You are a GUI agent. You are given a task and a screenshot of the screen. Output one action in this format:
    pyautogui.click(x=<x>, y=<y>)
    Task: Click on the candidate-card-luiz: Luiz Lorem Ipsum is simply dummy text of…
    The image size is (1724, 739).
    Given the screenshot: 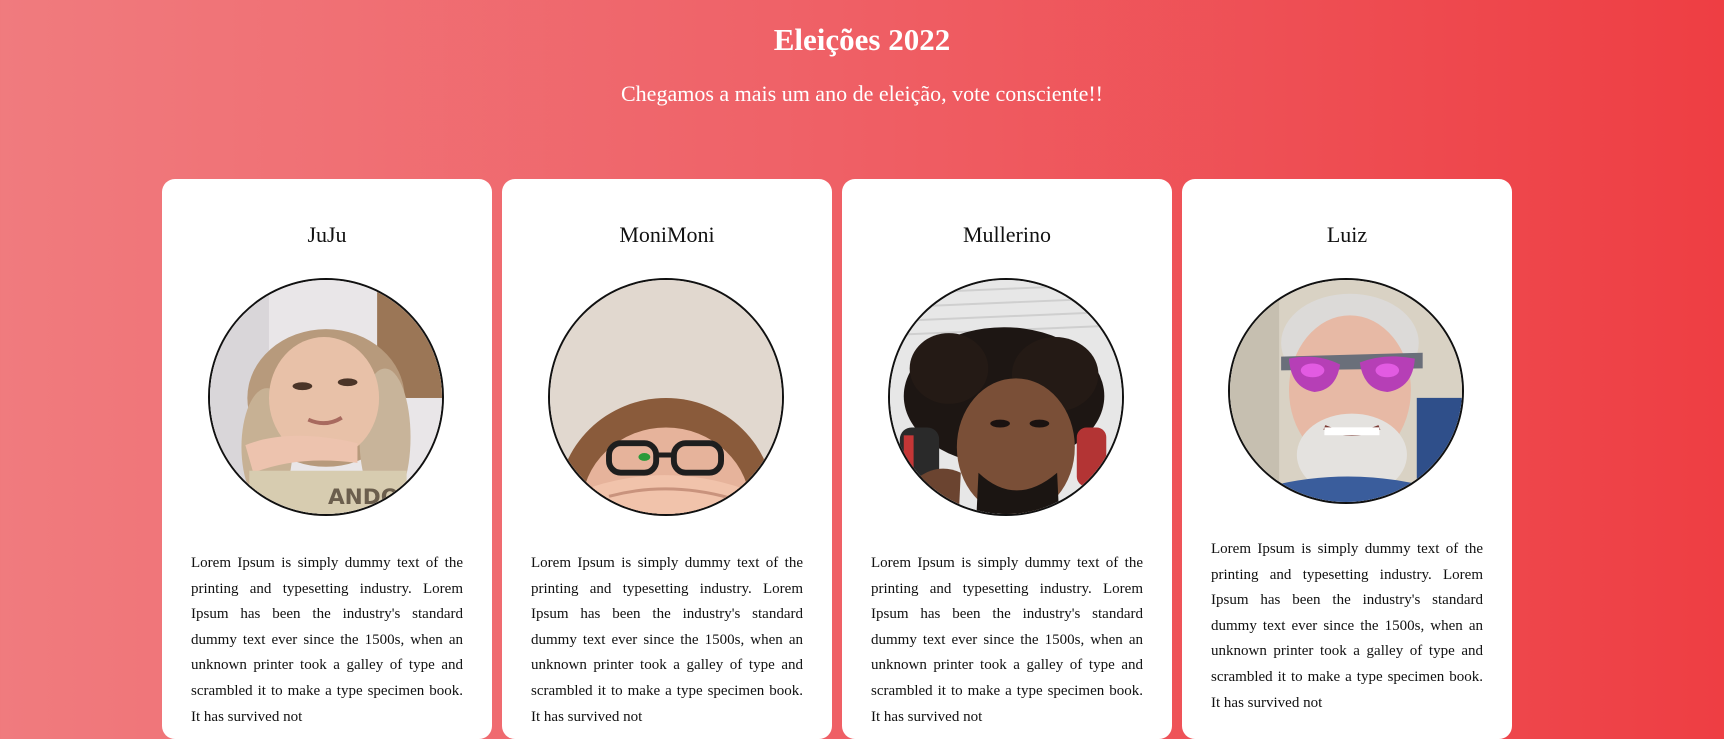 What is the action you would take?
    pyautogui.click(x=1347, y=459)
    